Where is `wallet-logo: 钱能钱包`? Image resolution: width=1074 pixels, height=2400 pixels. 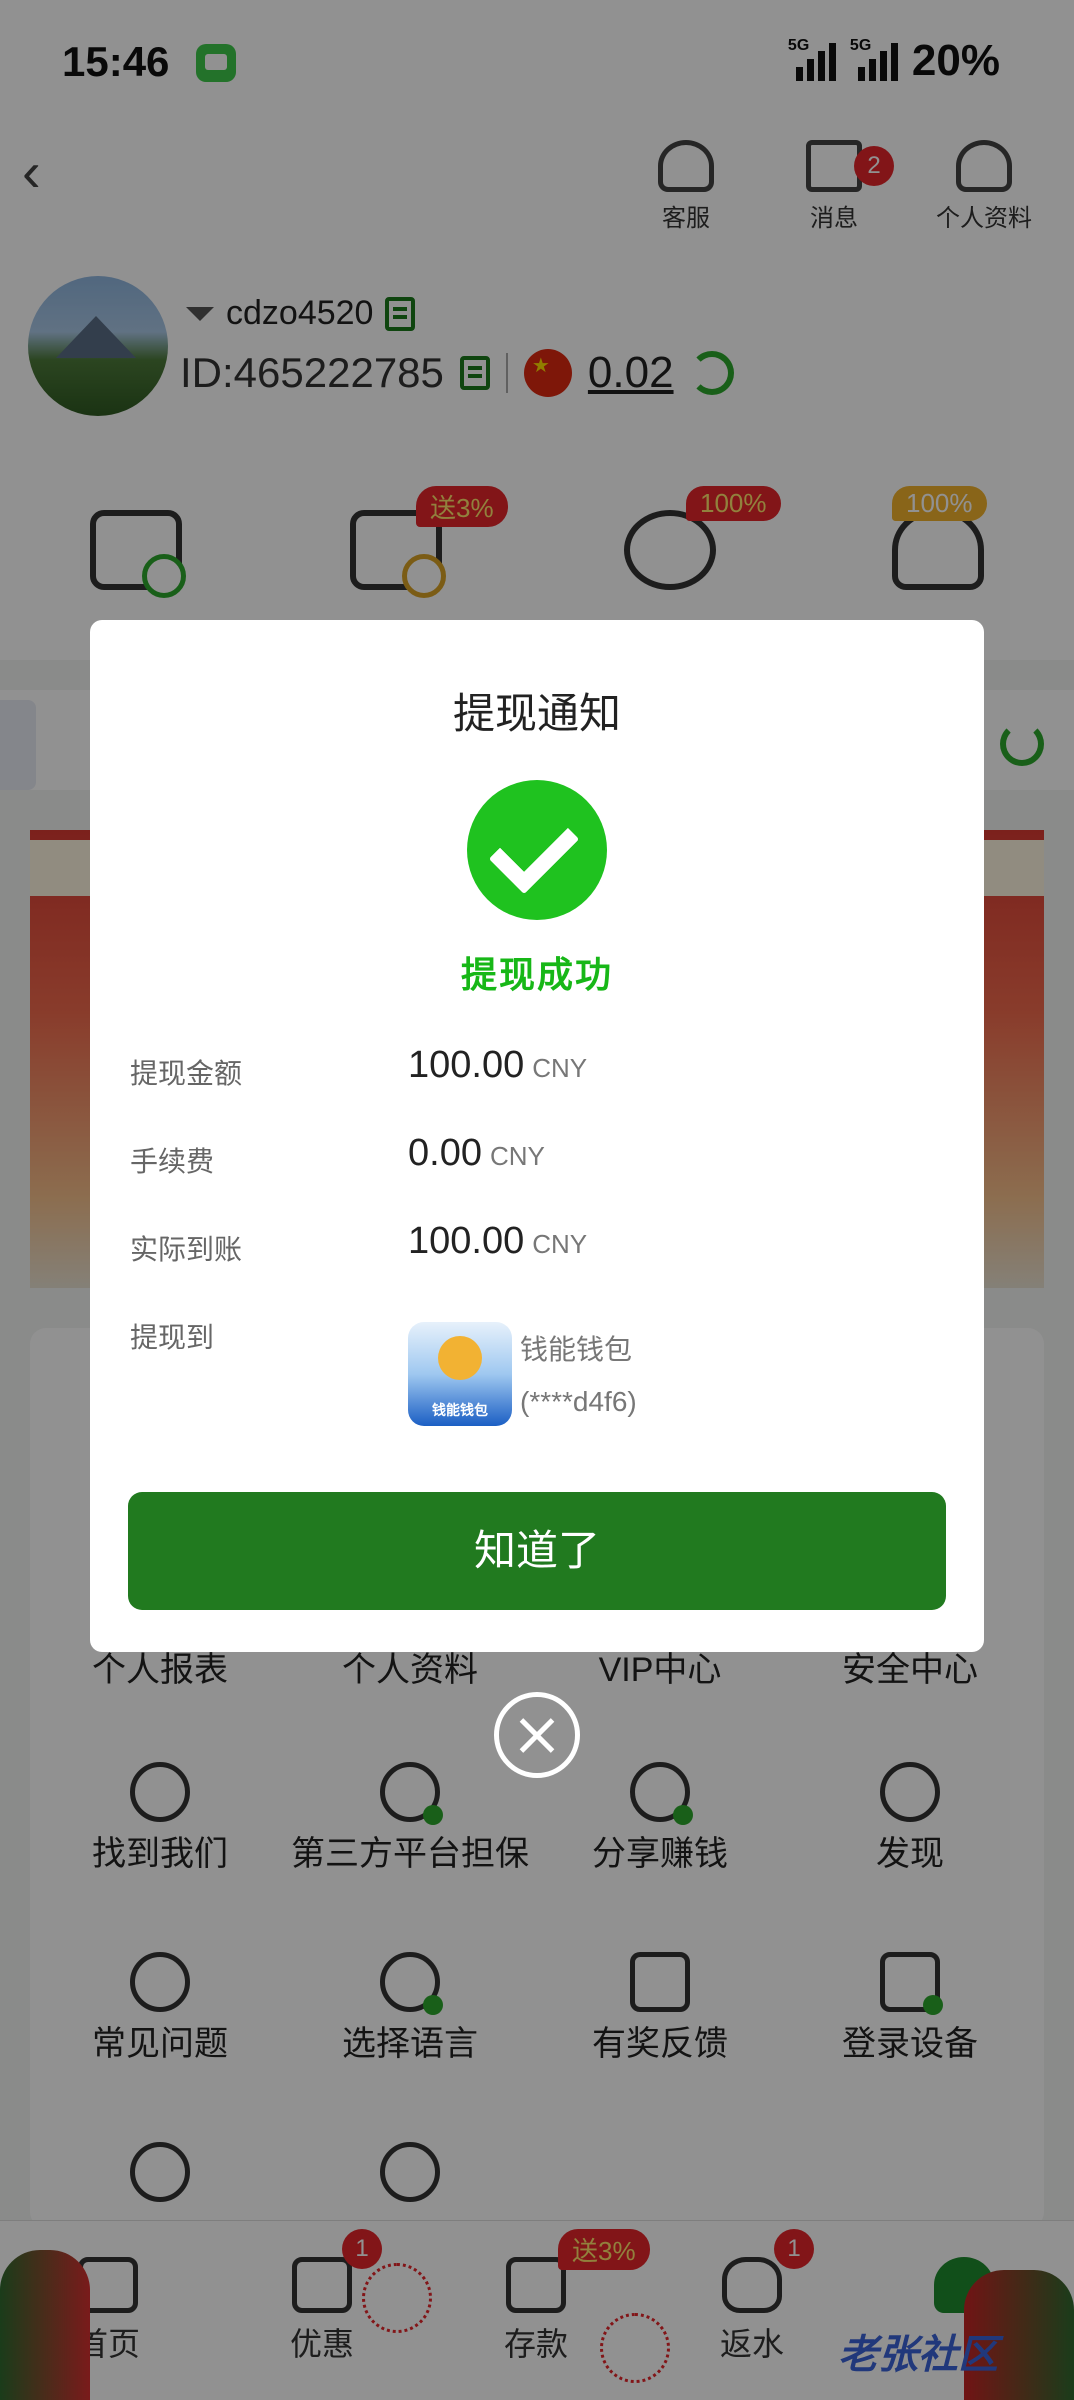 wallet-logo: 钱能钱包 is located at coordinates (460, 1374).